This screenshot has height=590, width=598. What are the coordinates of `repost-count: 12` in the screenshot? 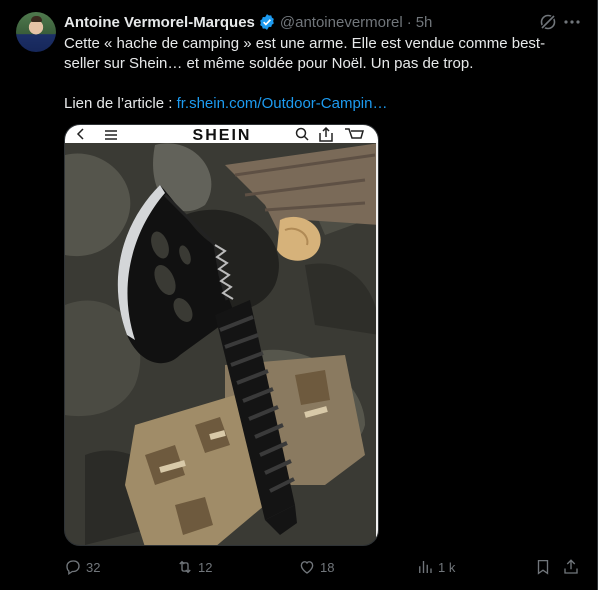 It's located at (205, 567).